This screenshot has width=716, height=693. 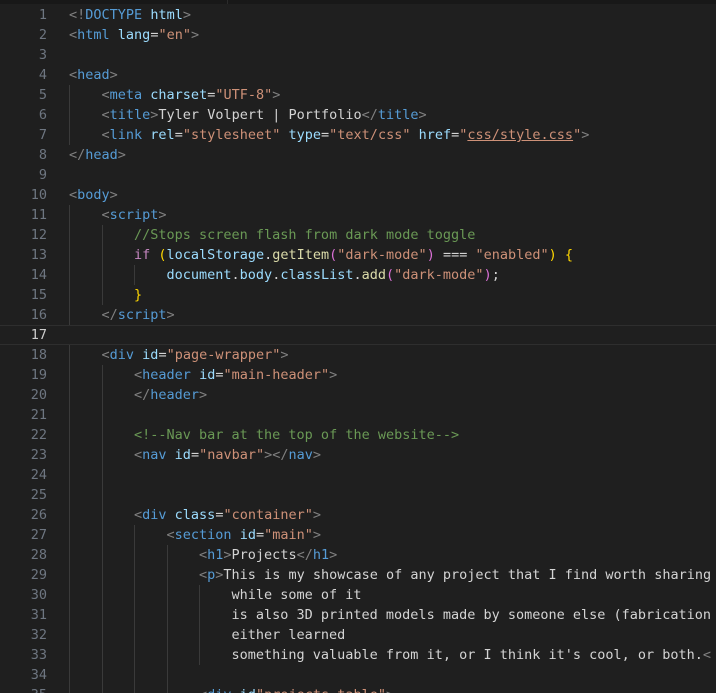 What do you see at coordinates (358, 535) in the screenshot?
I see `code-line: 27 <section id="main">` at bounding box center [358, 535].